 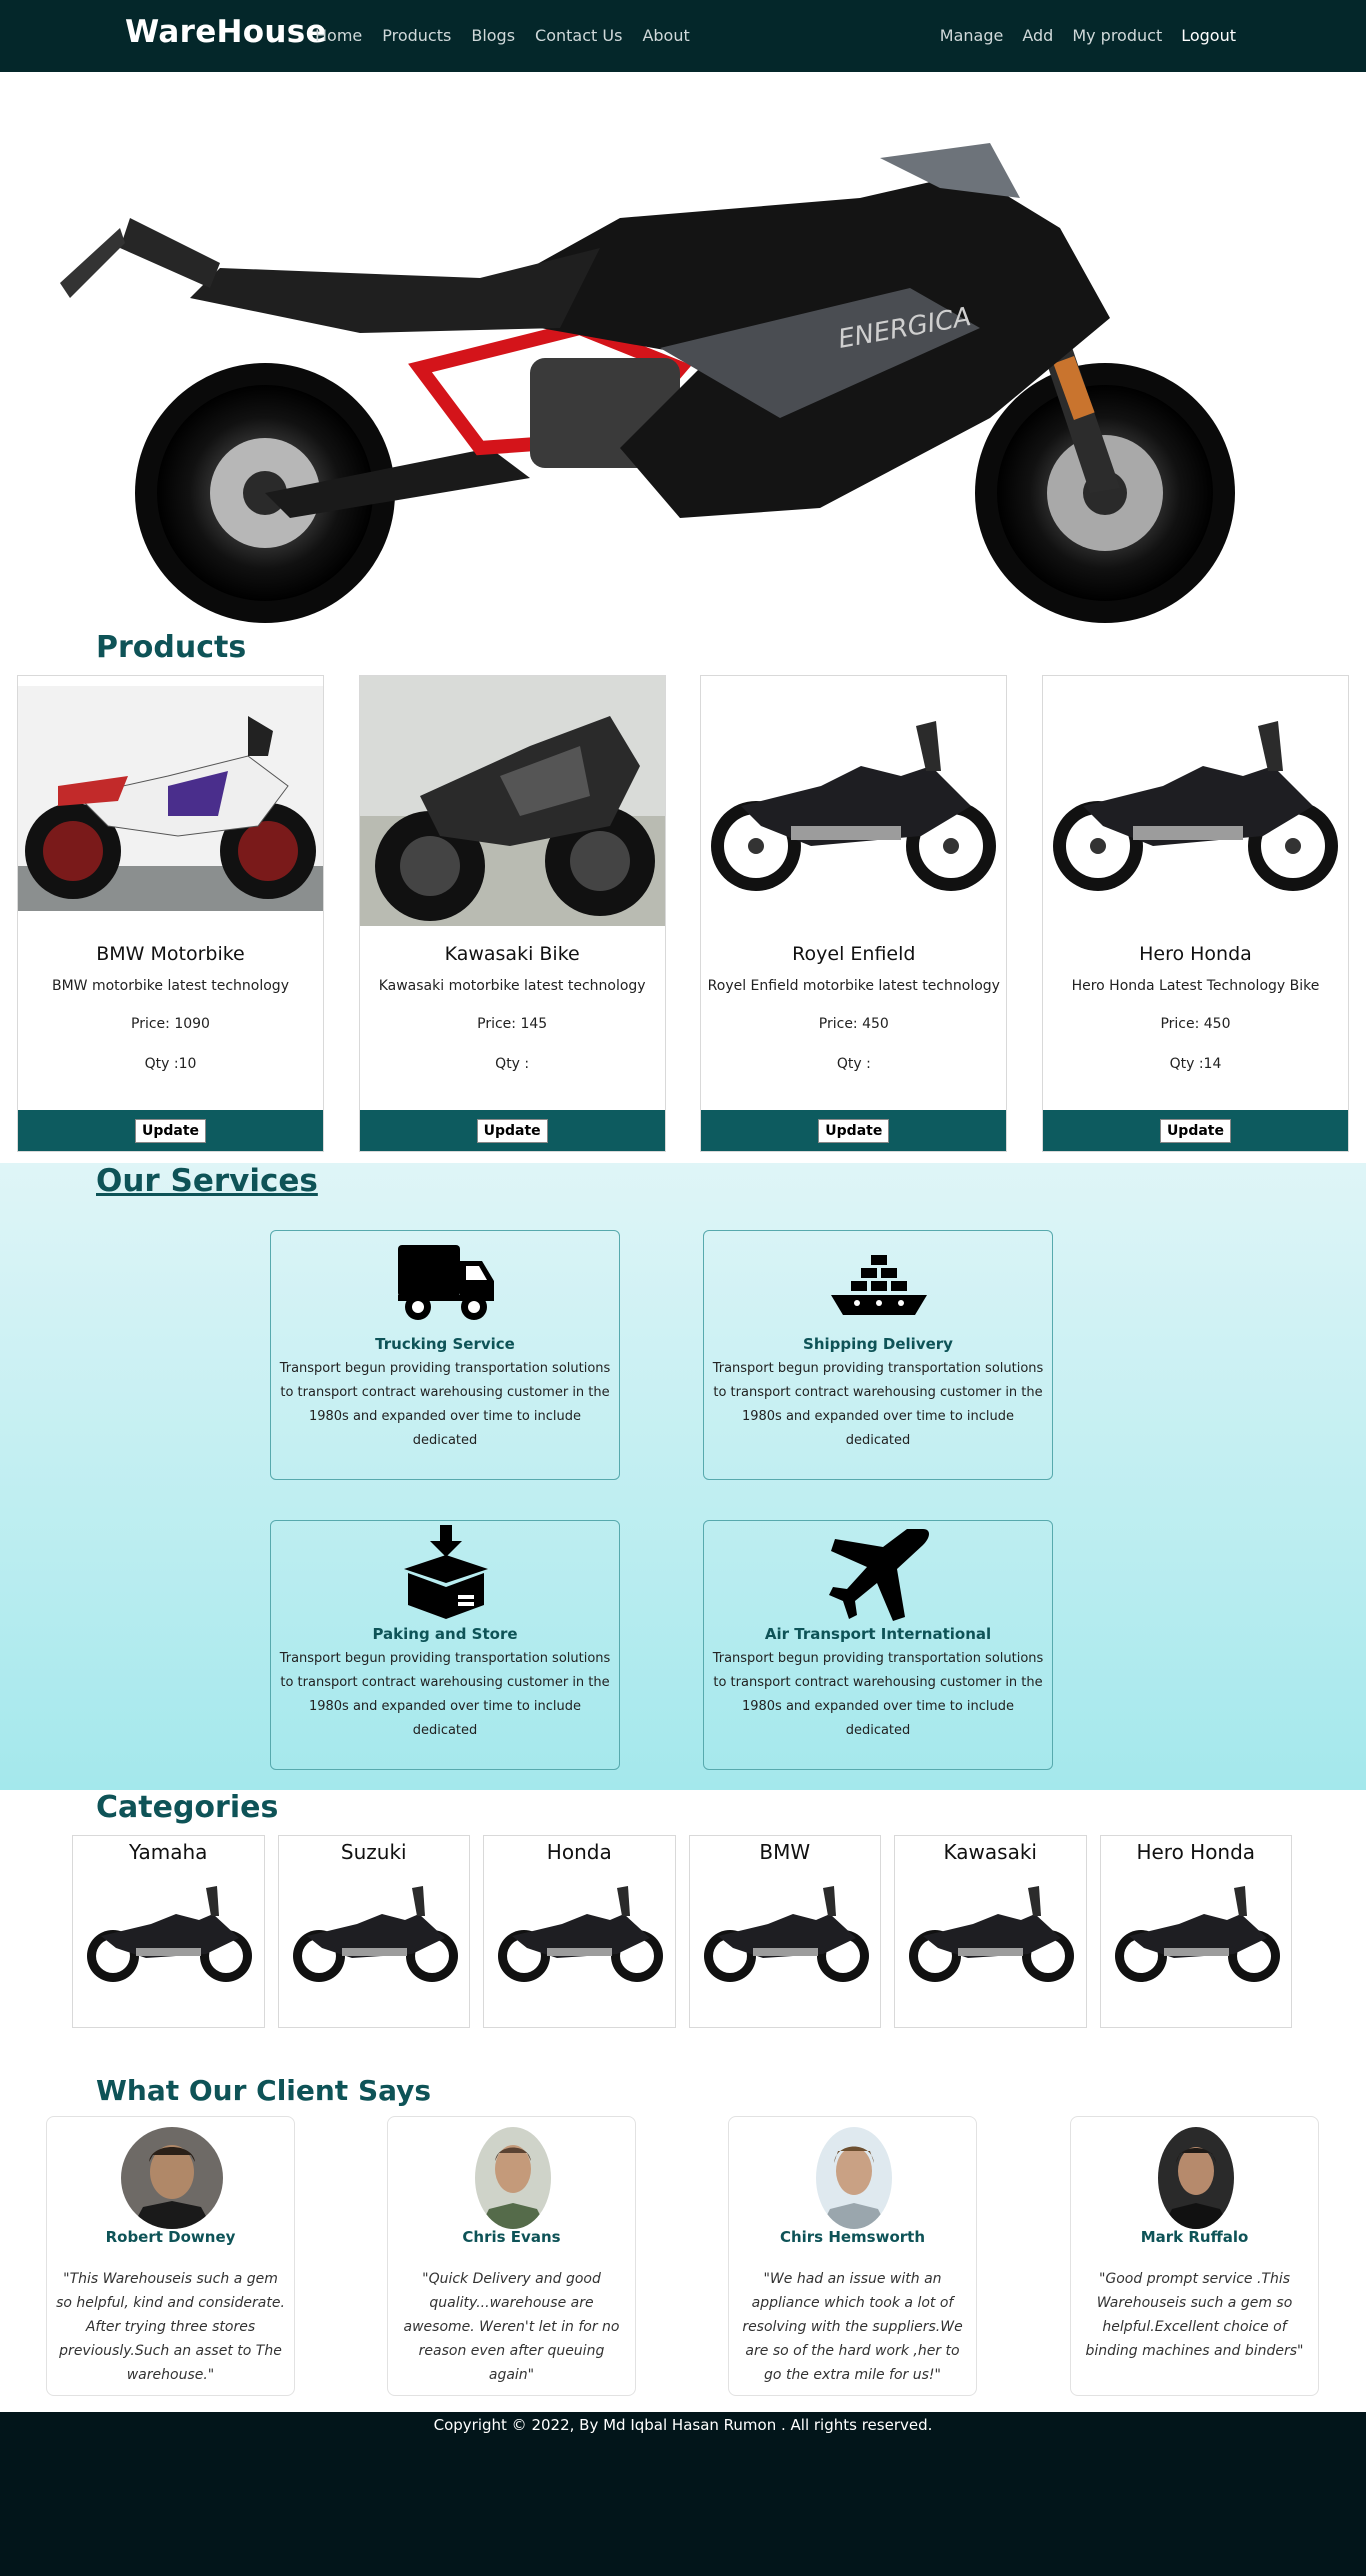 I want to click on truck-icon, so click(x=446, y=1283).